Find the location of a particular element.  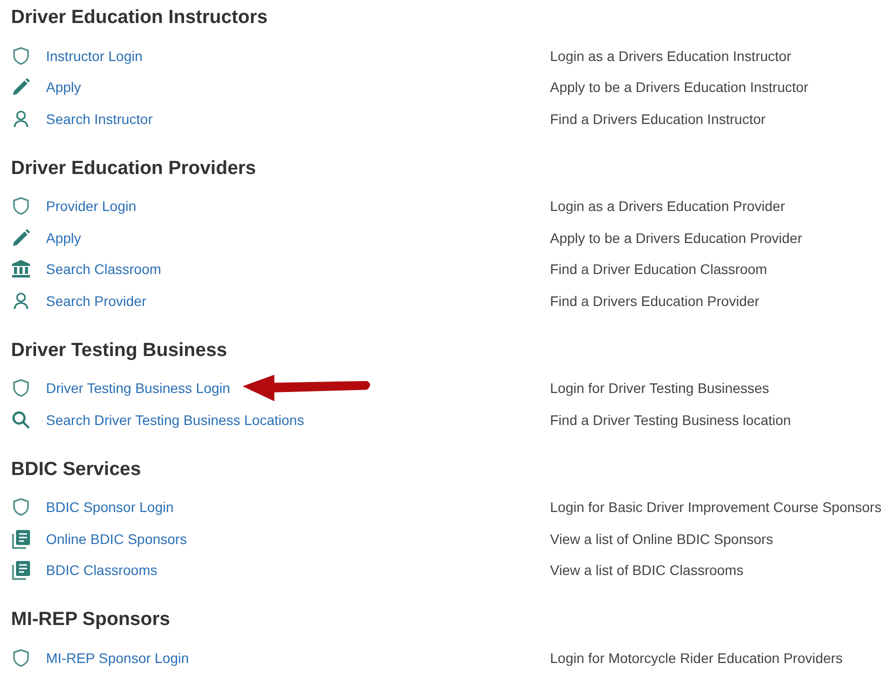

section-heading: MI-REP Sponsors is located at coordinates (91, 620).